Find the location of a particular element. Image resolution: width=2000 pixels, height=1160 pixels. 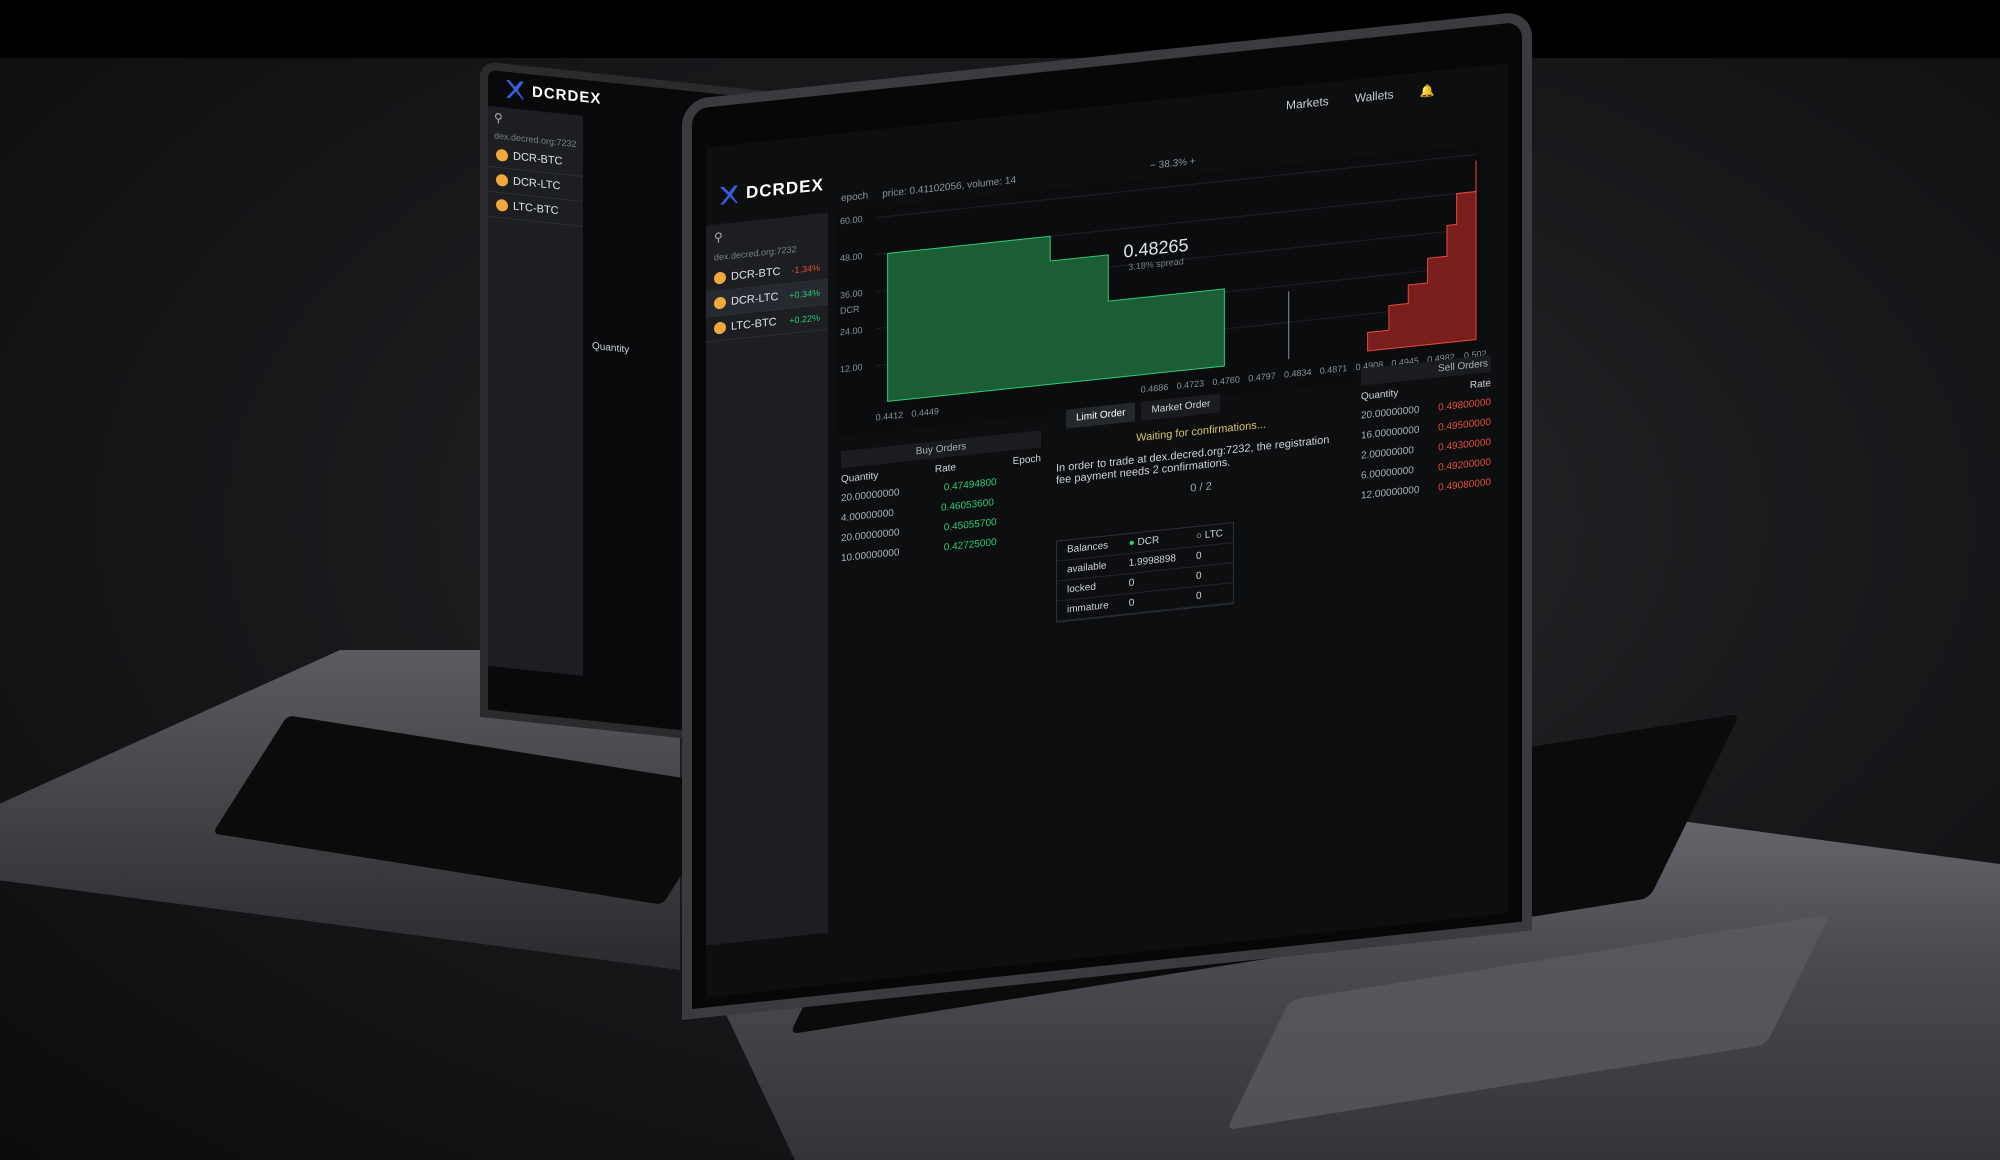

market-pair: DCR-BTC is located at coordinates (756, 274).